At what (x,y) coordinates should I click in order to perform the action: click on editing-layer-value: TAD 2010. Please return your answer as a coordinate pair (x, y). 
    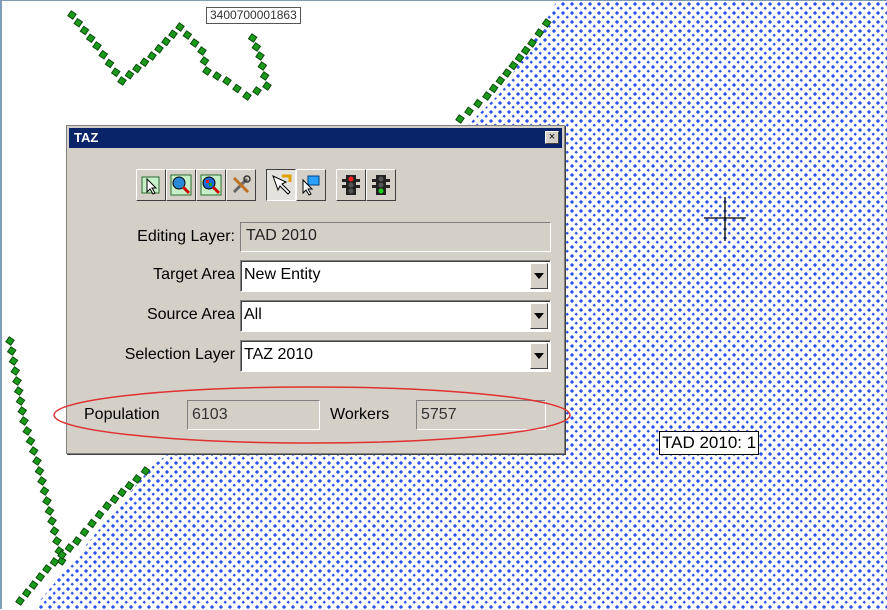
    Looking at the image, I should click on (395, 237).